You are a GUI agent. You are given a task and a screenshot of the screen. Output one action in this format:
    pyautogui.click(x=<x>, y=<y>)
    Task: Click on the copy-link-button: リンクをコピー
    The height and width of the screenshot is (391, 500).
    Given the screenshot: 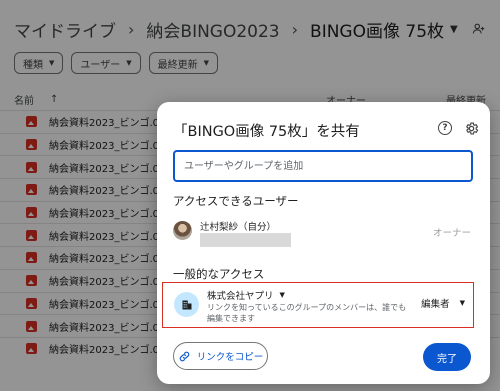 What is the action you would take?
    pyautogui.click(x=220, y=356)
    